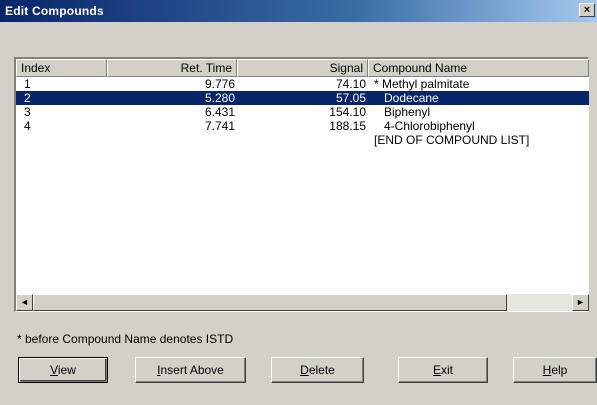 The height and width of the screenshot is (405, 597). I want to click on horizontal-scrollbar: ◄ ►, so click(302, 302).